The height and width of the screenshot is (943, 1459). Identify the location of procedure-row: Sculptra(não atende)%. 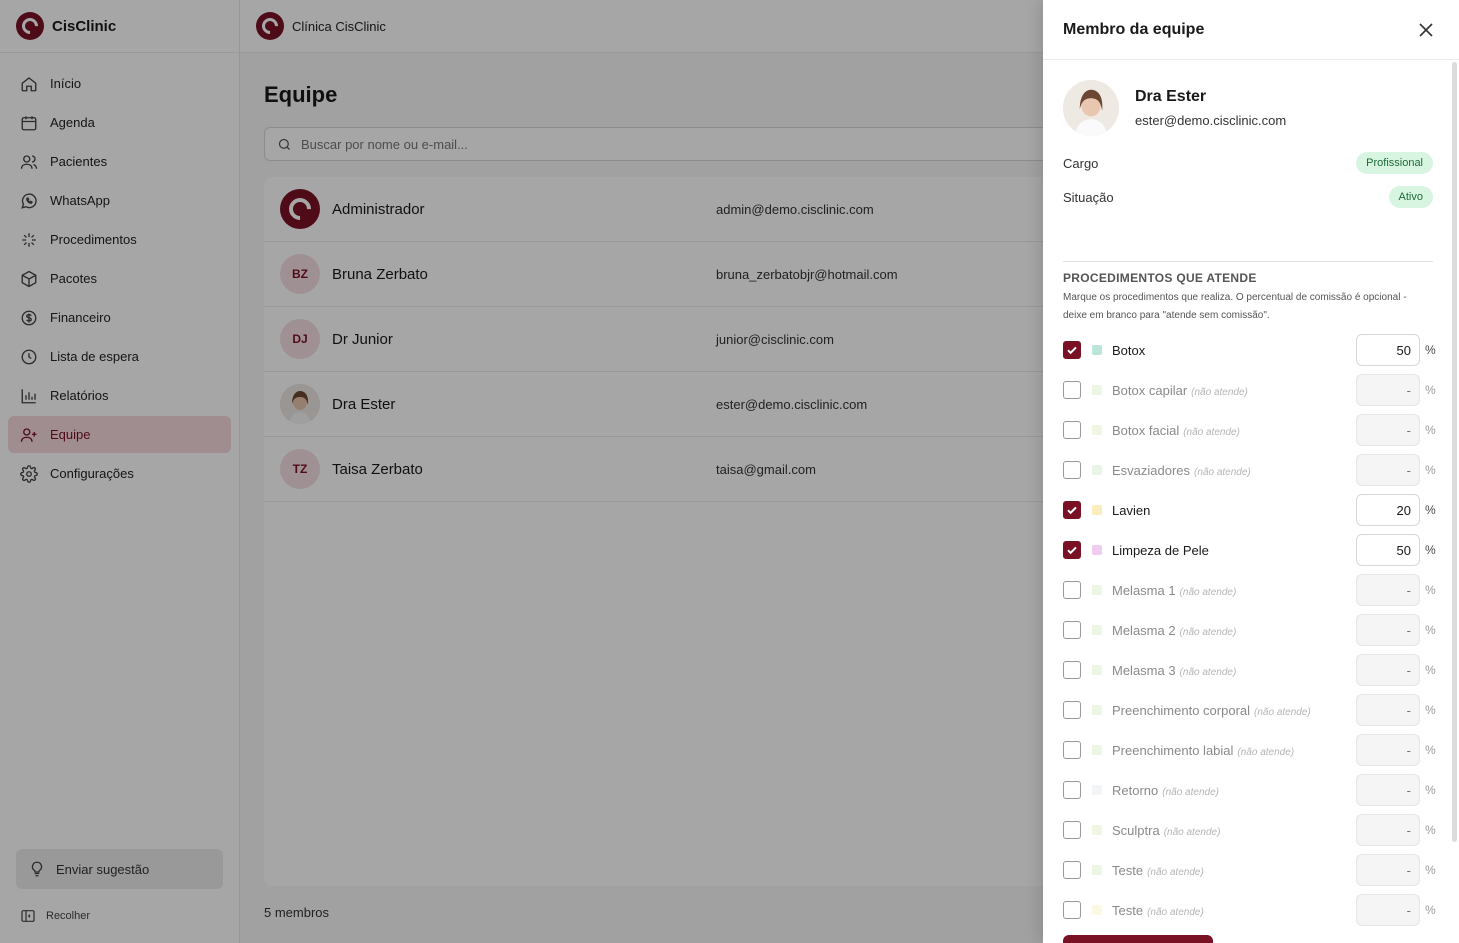
(1249, 830).